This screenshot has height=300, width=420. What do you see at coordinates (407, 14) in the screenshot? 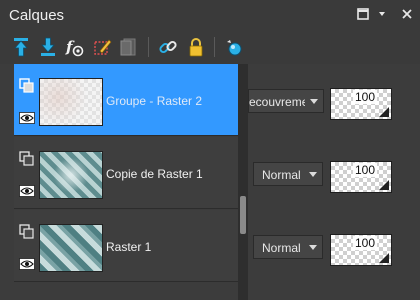
I see `close-icon` at bounding box center [407, 14].